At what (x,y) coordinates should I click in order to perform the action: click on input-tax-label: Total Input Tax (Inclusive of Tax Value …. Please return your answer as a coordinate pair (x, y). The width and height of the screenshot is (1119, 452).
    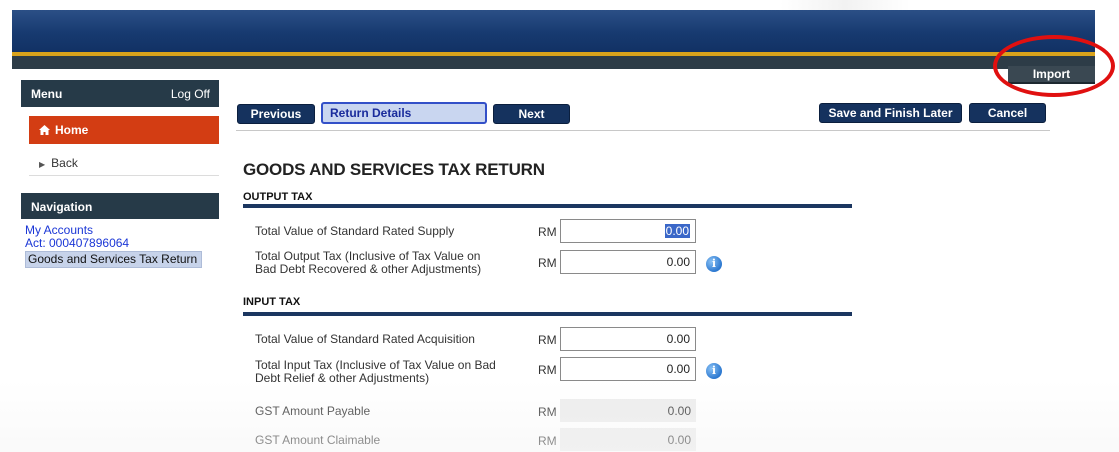
    Looking at the image, I should click on (375, 372).